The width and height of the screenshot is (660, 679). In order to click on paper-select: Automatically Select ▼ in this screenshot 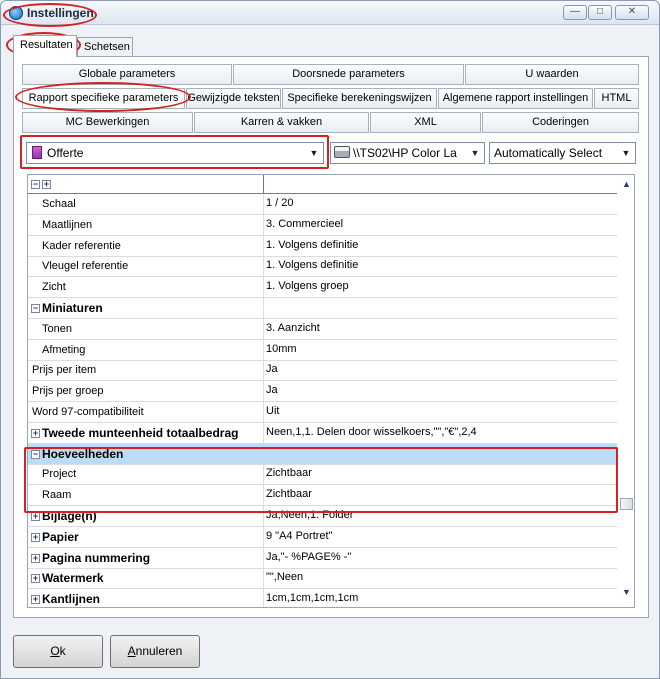, I will do `click(562, 153)`.